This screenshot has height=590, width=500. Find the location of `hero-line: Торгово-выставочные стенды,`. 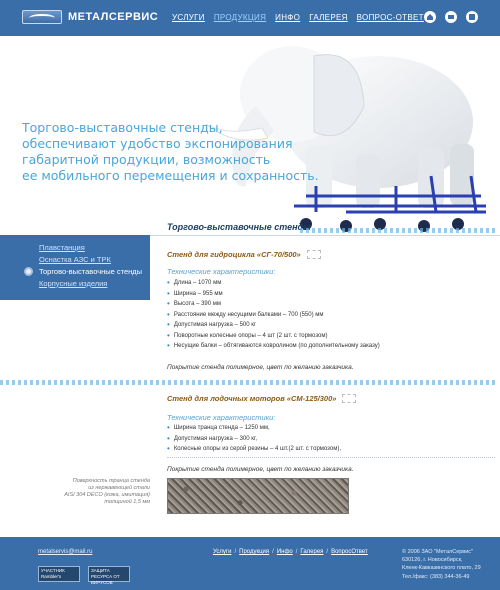

hero-line: Торгово-выставочные стенды, is located at coordinates (122, 127).